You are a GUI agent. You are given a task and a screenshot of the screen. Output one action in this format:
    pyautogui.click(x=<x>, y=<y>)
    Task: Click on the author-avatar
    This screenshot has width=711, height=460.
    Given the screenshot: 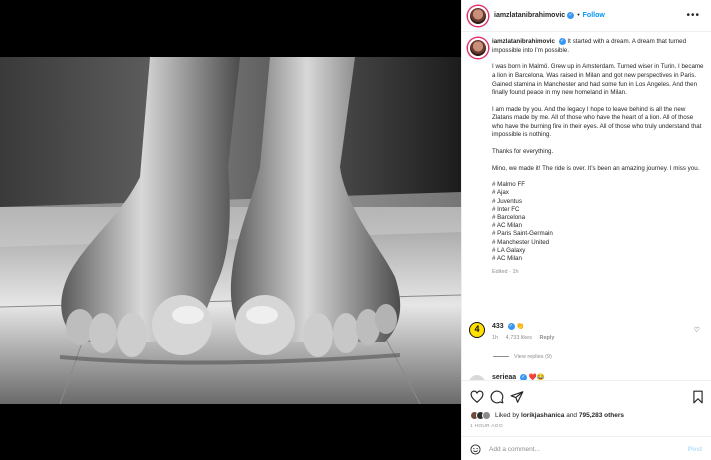 What is the action you would take?
    pyautogui.click(x=478, y=15)
    